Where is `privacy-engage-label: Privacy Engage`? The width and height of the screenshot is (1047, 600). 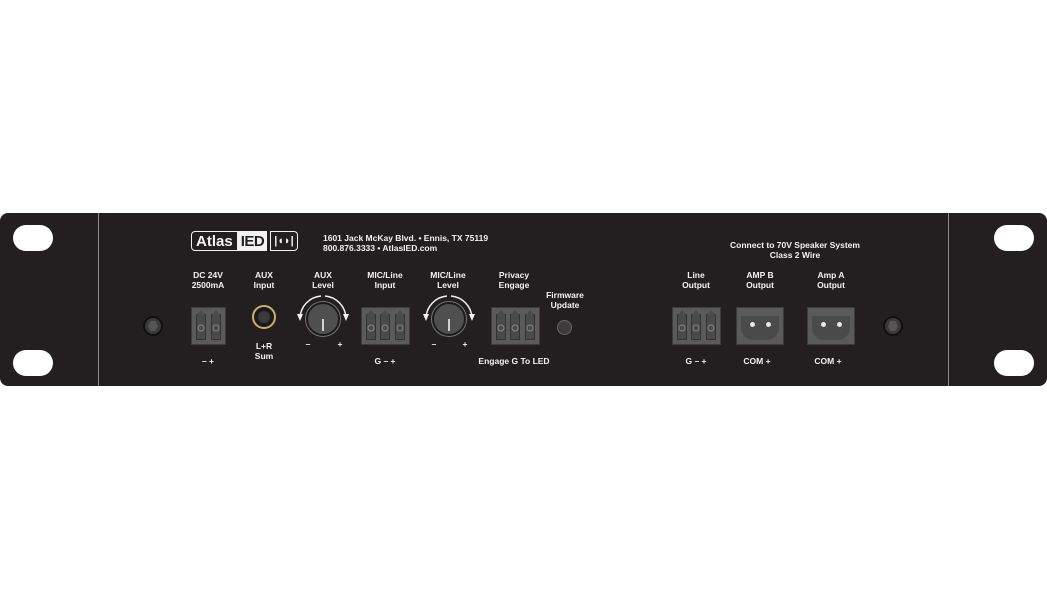
privacy-engage-label: Privacy Engage is located at coordinates (514, 280).